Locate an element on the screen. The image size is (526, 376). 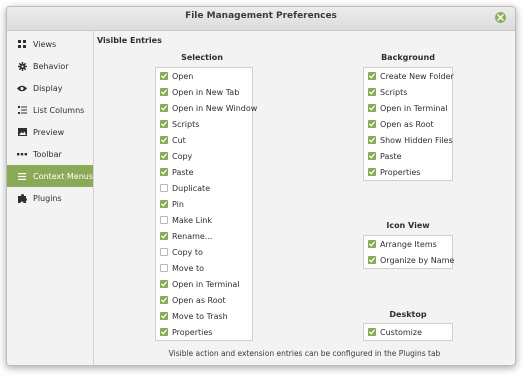
entry-label: Move to is located at coordinates (188, 268).